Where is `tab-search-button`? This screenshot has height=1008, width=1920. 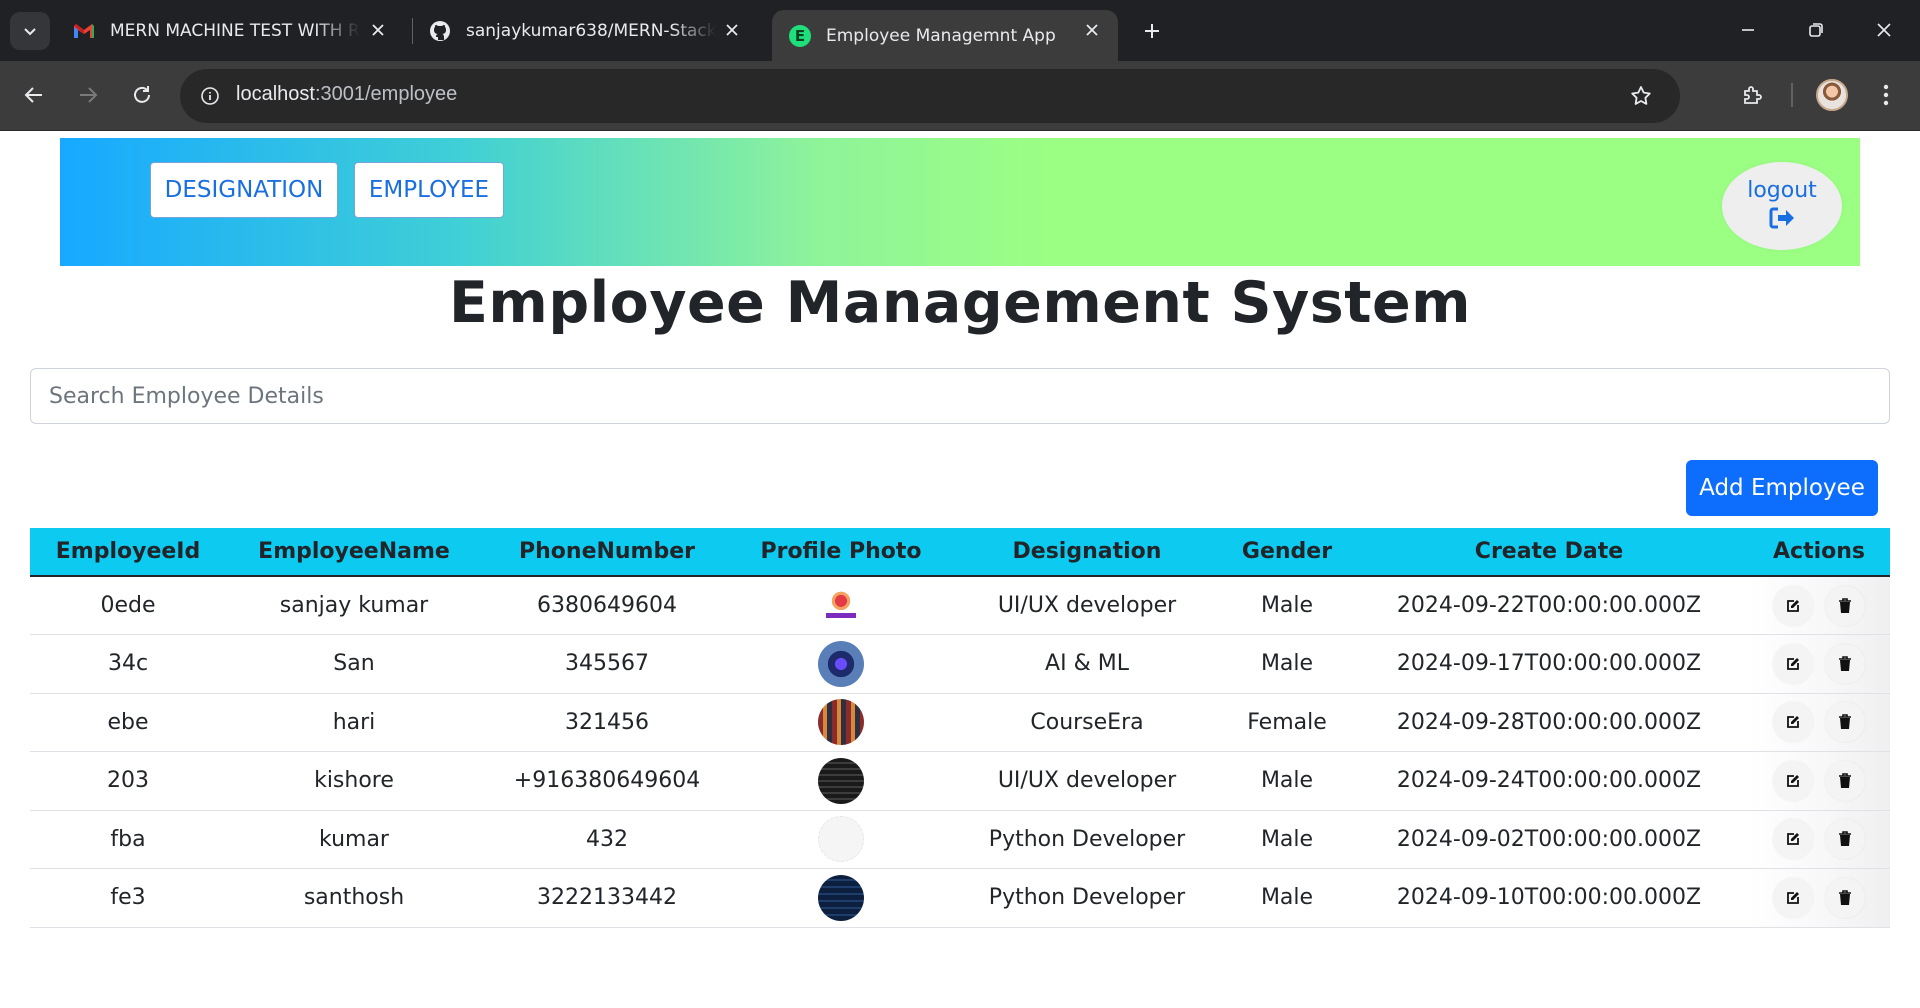 tab-search-button is located at coordinates (30, 31).